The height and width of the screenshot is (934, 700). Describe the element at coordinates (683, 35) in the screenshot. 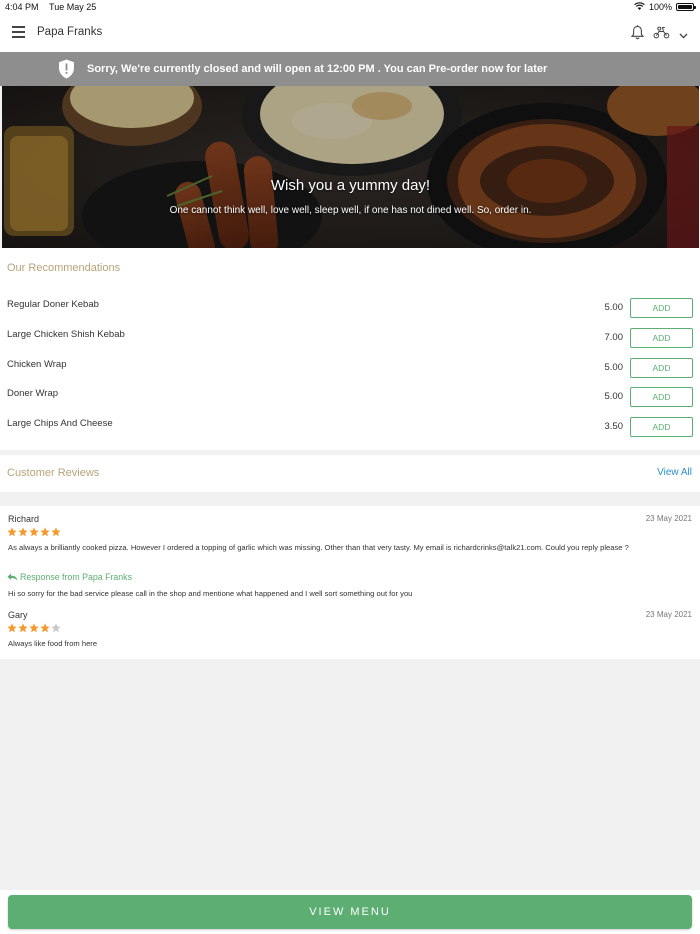

I see `chevron-down-icon` at that location.